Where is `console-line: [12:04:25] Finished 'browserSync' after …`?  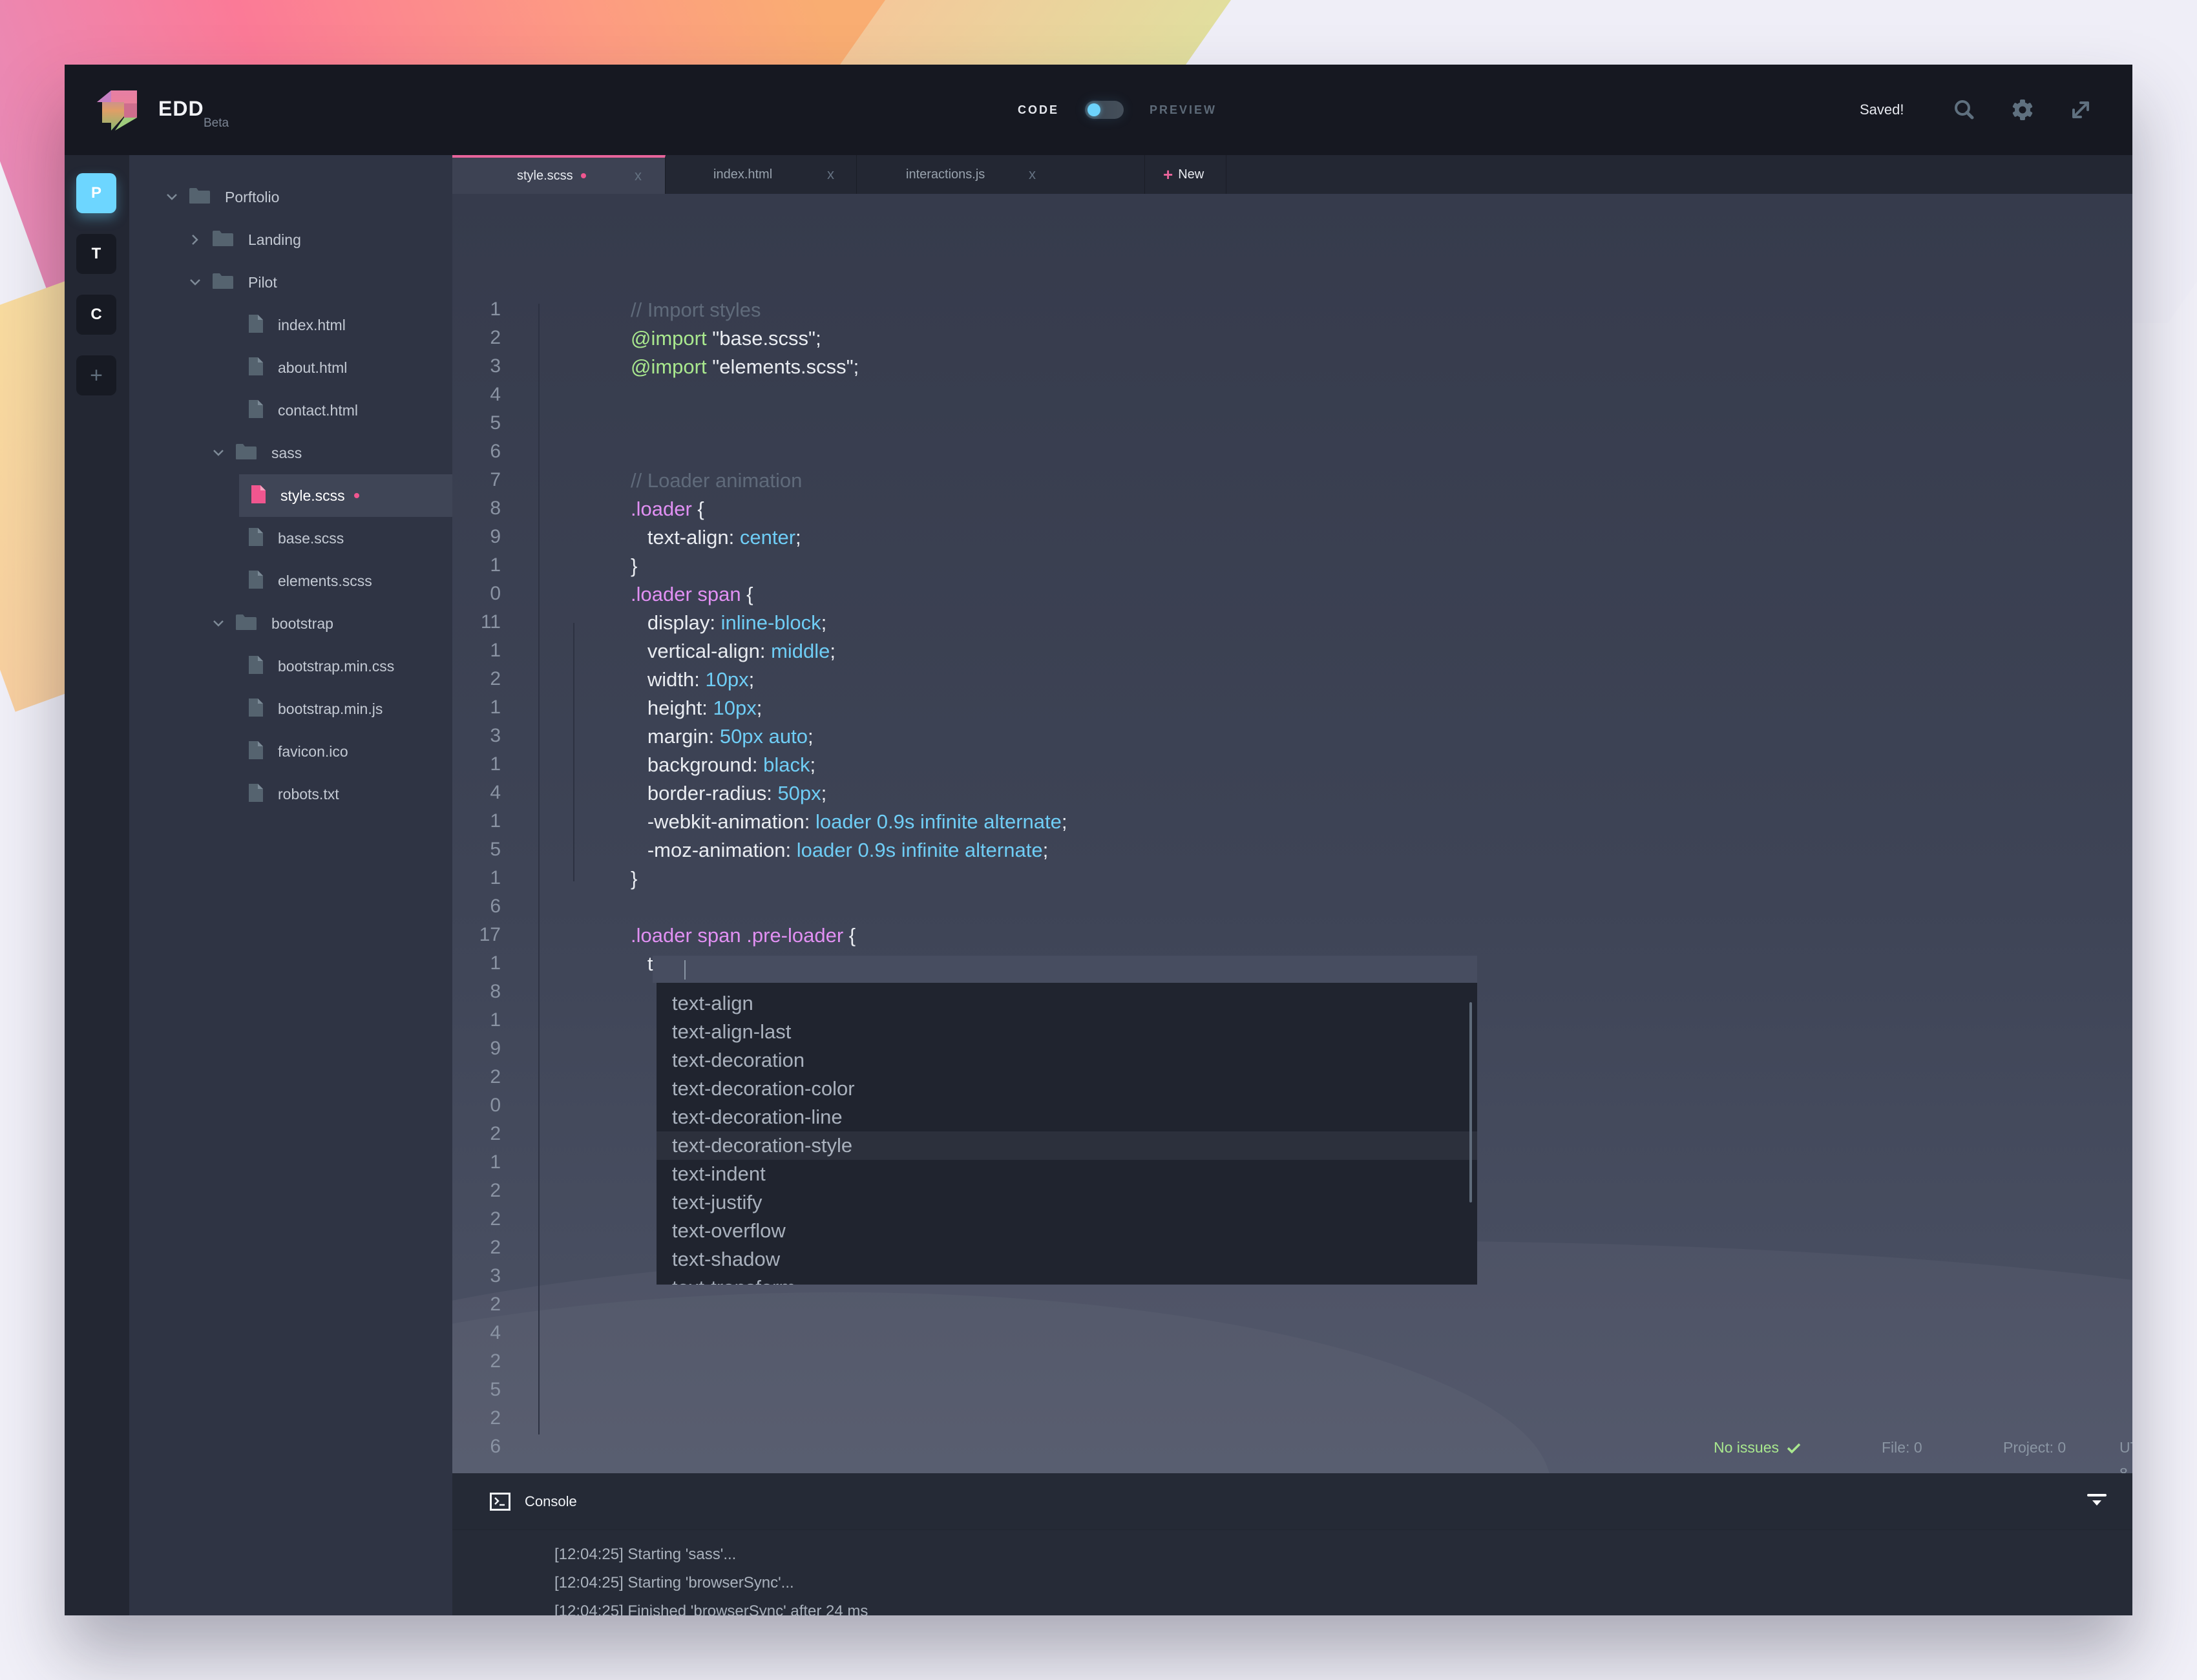
console-line: [12:04:25] Finished 'browserSync' after … is located at coordinates (711, 1608).